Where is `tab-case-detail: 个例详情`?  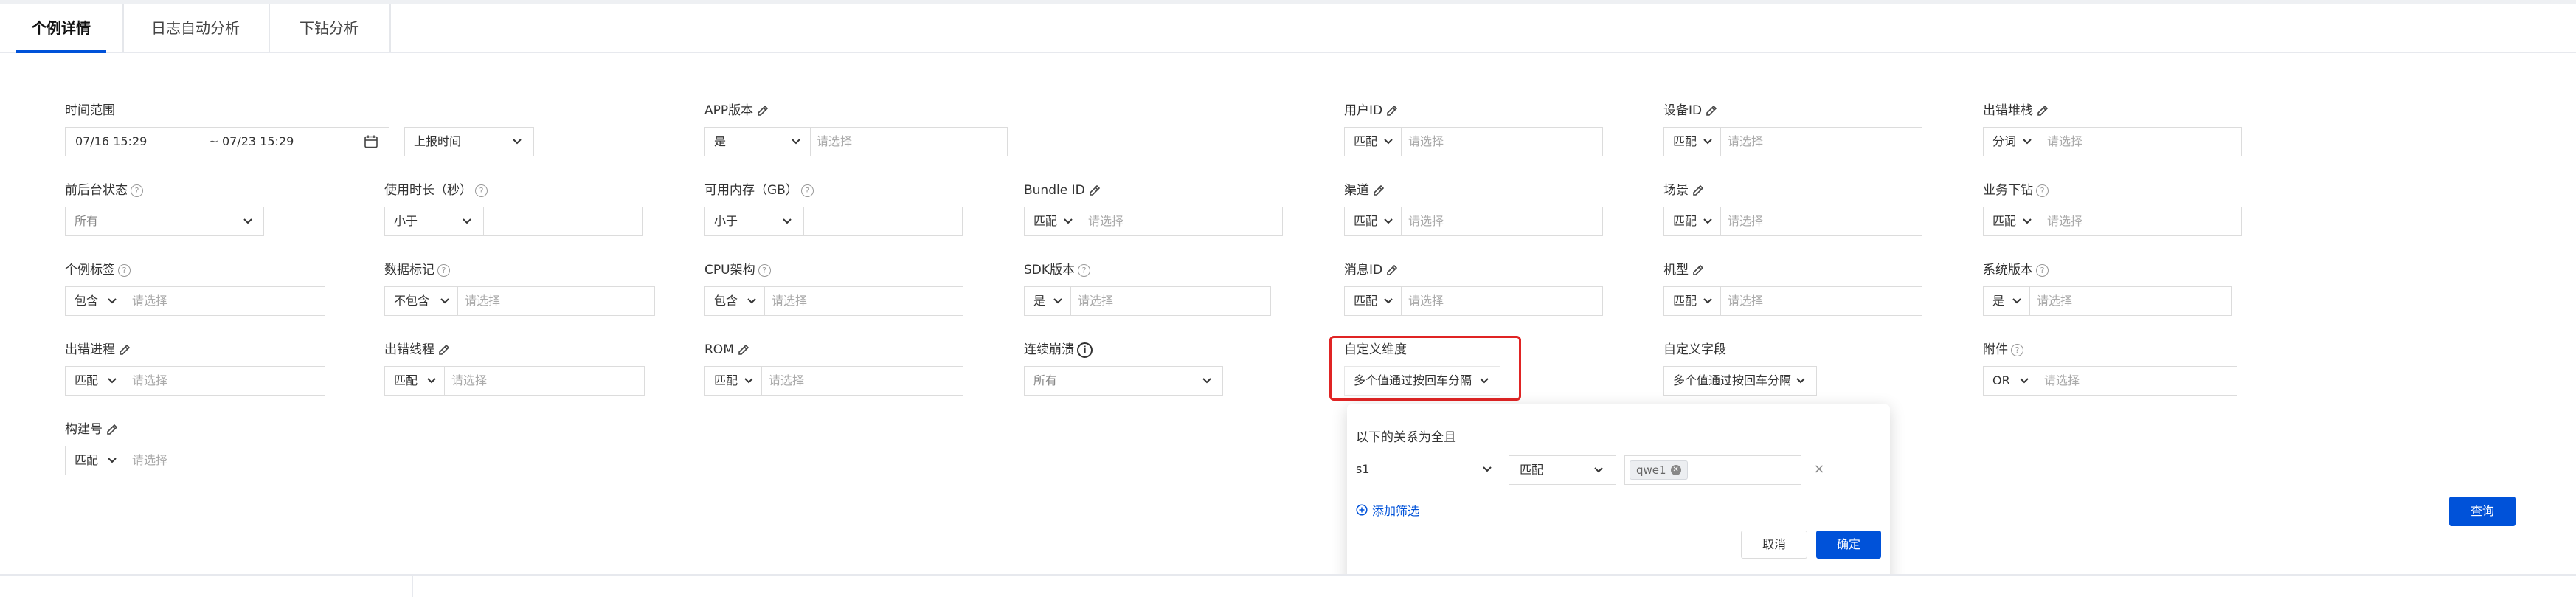 tab-case-detail: 个例详情 is located at coordinates (62, 29).